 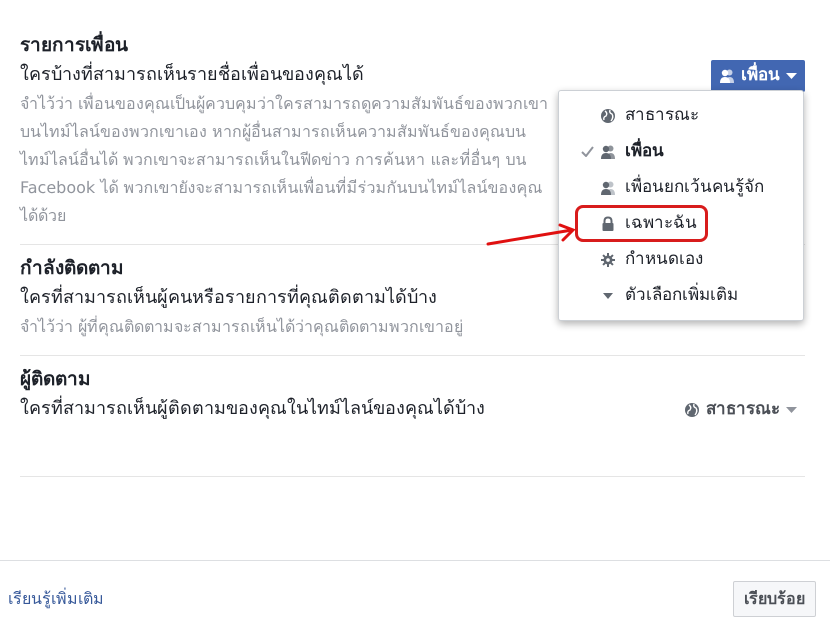 What do you see at coordinates (55, 379) in the screenshot?
I see `section-title: ผู้ติดตาม` at bounding box center [55, 379].